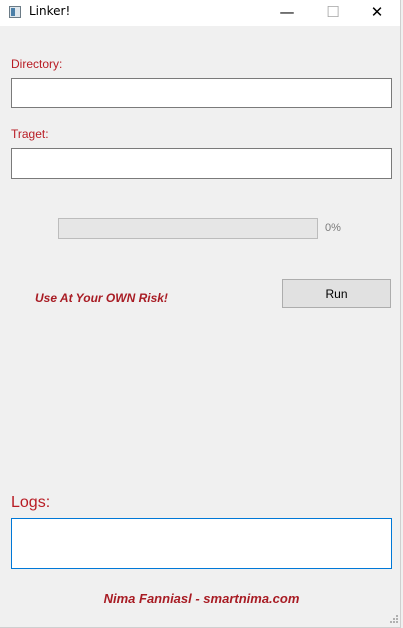 The image size is (403, 628). I want to click on target-label: Traget:, so click(30, 134).